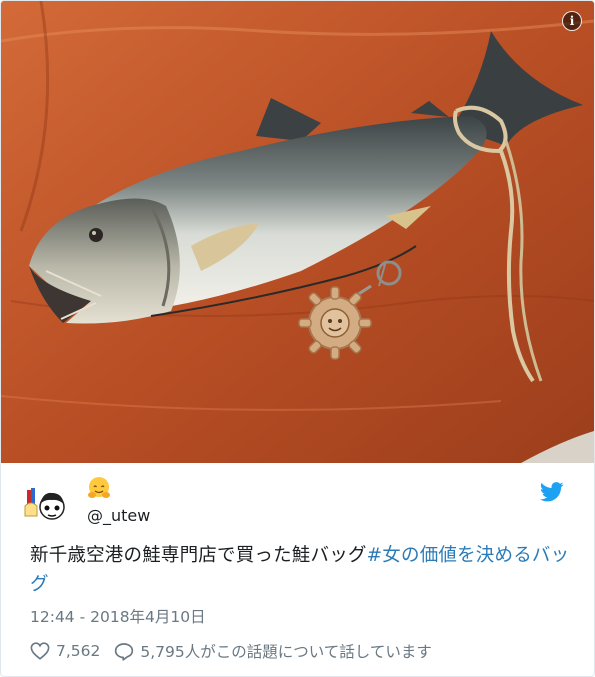  Describe the element at coordinates (99, 487) in the screenshot. I see `hugging-face-emoji-icon` at that location.